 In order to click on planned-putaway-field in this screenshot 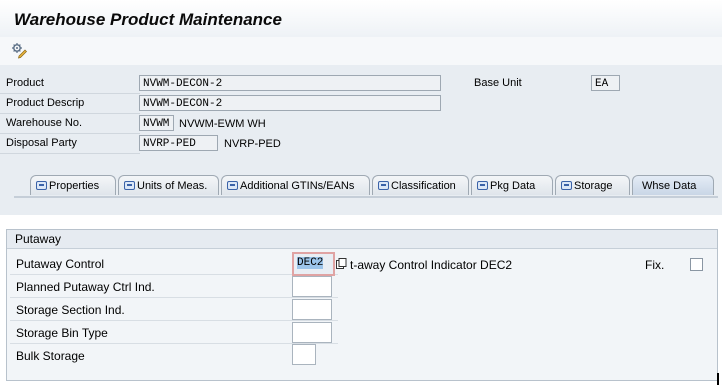, I will do `click(312, 286)`.